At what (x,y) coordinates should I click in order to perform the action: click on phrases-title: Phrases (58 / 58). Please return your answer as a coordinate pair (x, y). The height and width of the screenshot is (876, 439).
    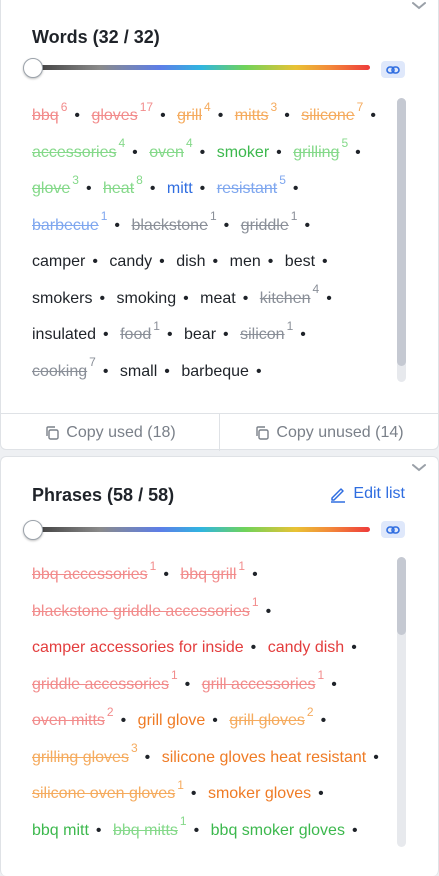
    Looking at the image, I should click on (103, 495).